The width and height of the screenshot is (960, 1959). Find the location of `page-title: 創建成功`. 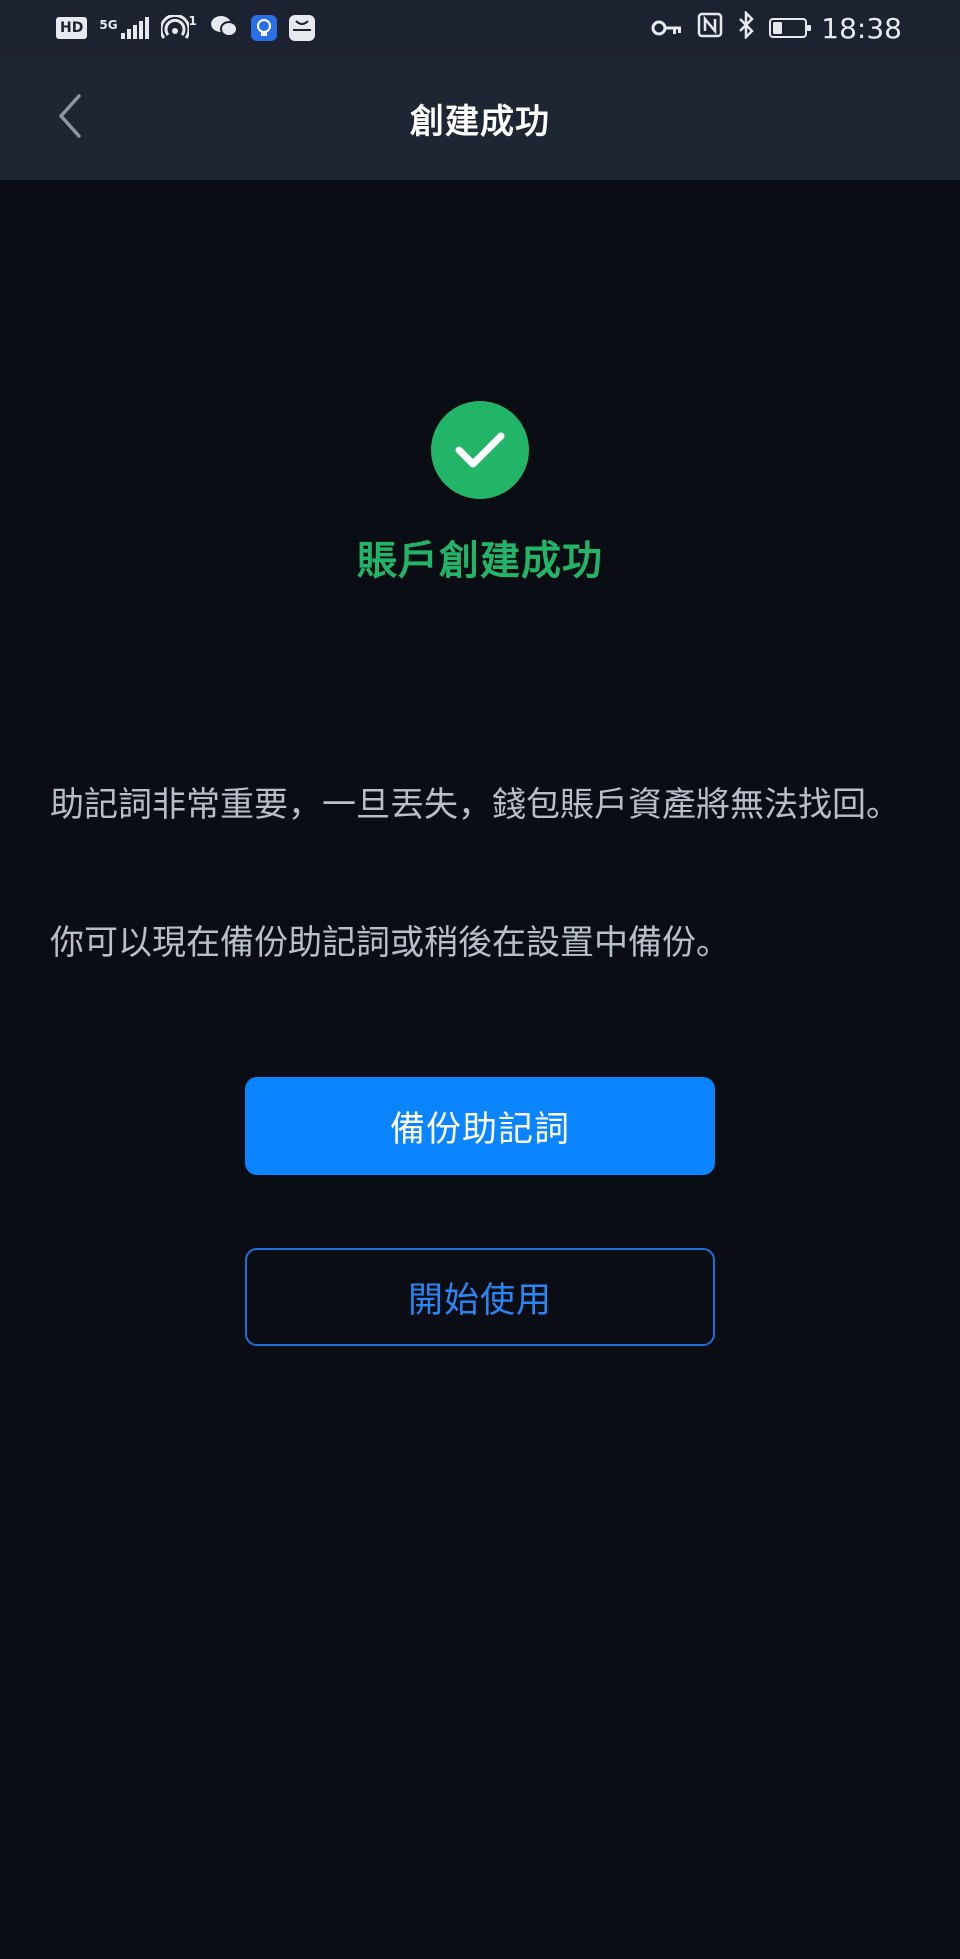

page-title: 創建成功 is located at coordinates (480, 122).